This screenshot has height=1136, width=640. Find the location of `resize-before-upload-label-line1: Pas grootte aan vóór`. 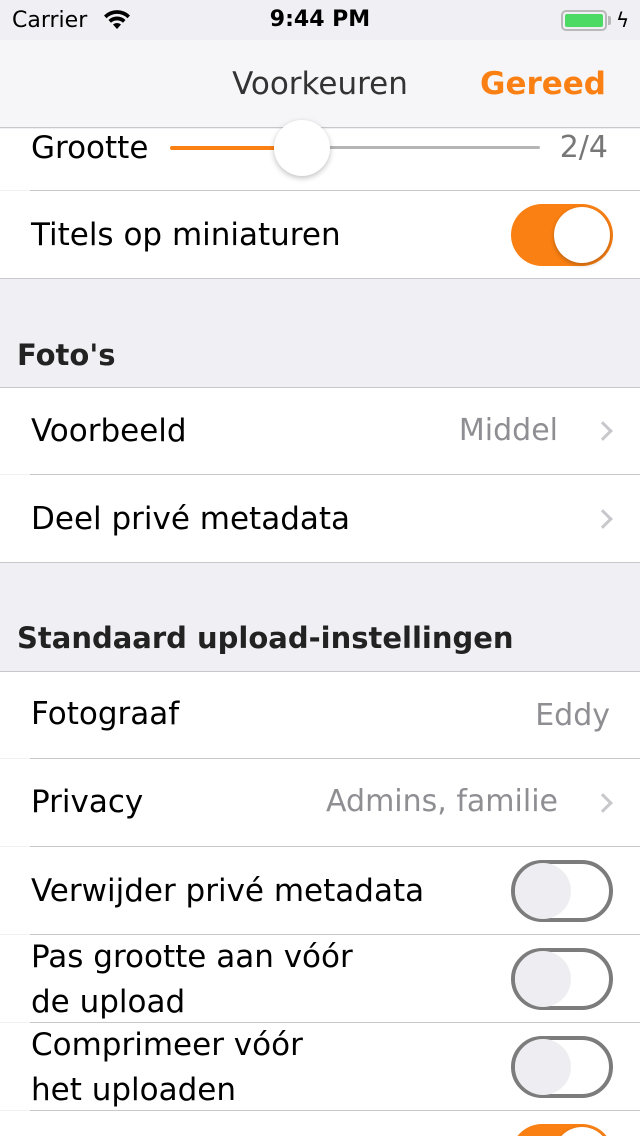

resize-before-upload-label-line1: Pas grootte aan vóór is located at coordinates (192, 957).